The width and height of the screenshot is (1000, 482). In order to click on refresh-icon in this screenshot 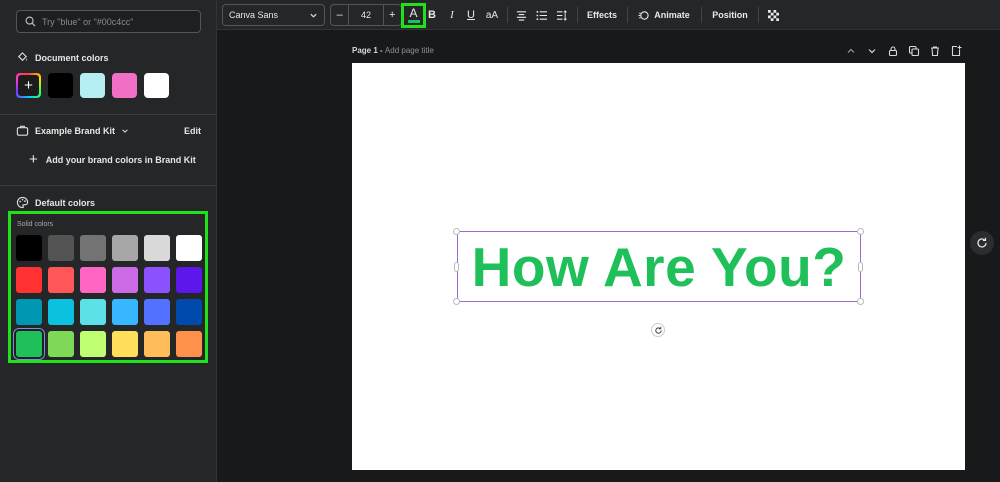, I will do `click(982, 242)`.